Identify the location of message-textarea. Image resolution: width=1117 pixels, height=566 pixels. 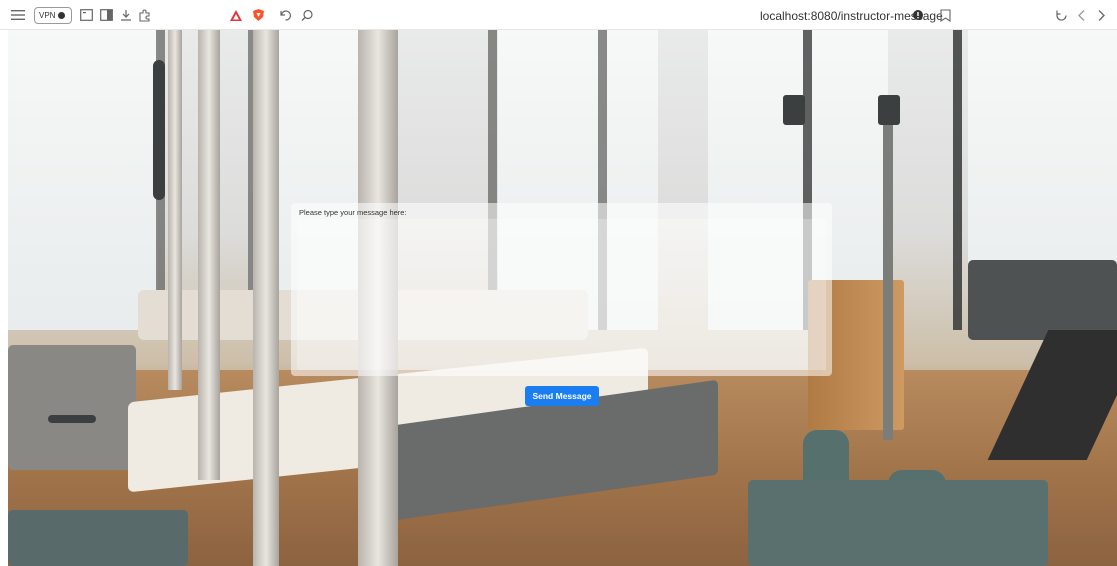
(561, 294).